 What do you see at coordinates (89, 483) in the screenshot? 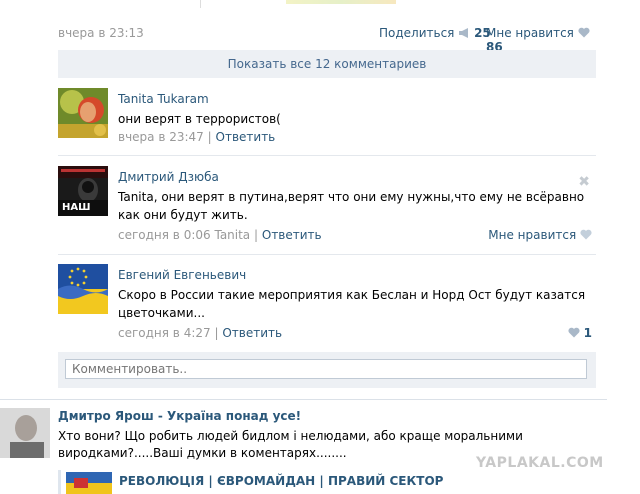
I see `repost-thumbnail` at bounding box center [89, 483].